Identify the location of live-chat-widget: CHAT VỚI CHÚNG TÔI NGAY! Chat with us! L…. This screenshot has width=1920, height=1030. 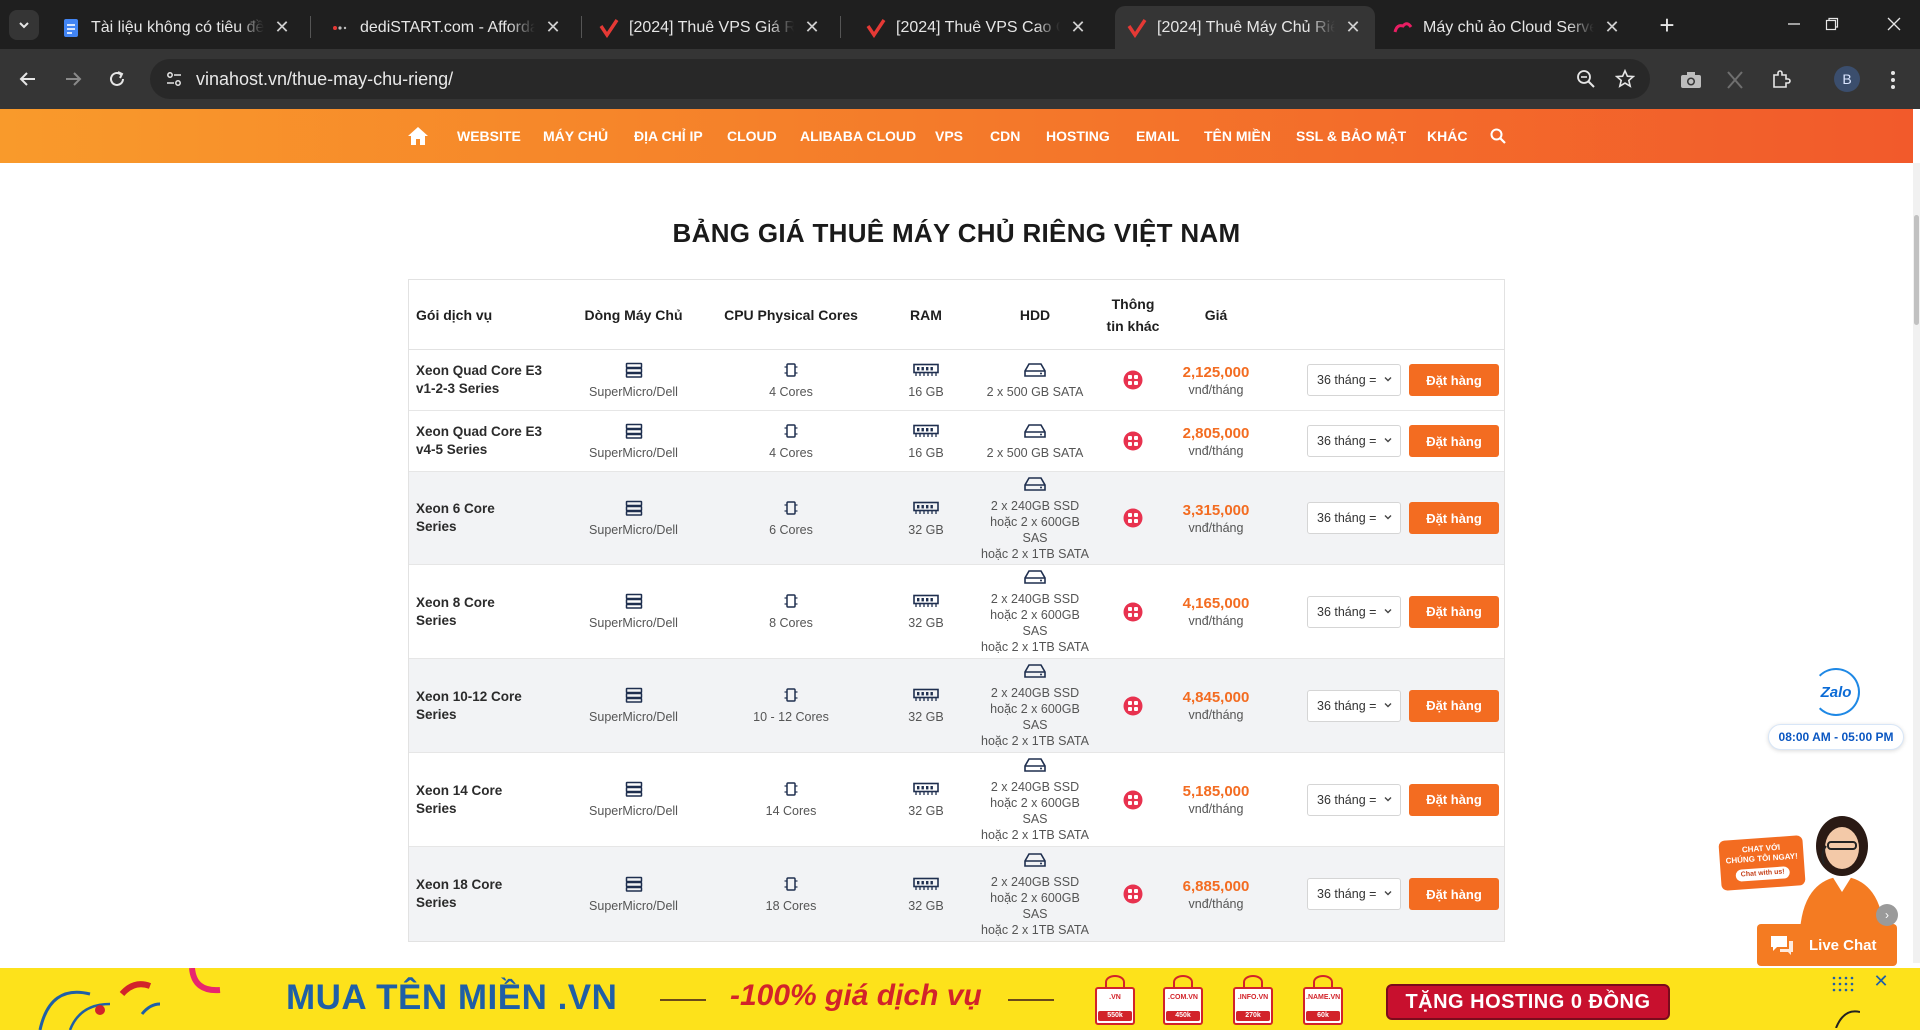
(1809, 892).